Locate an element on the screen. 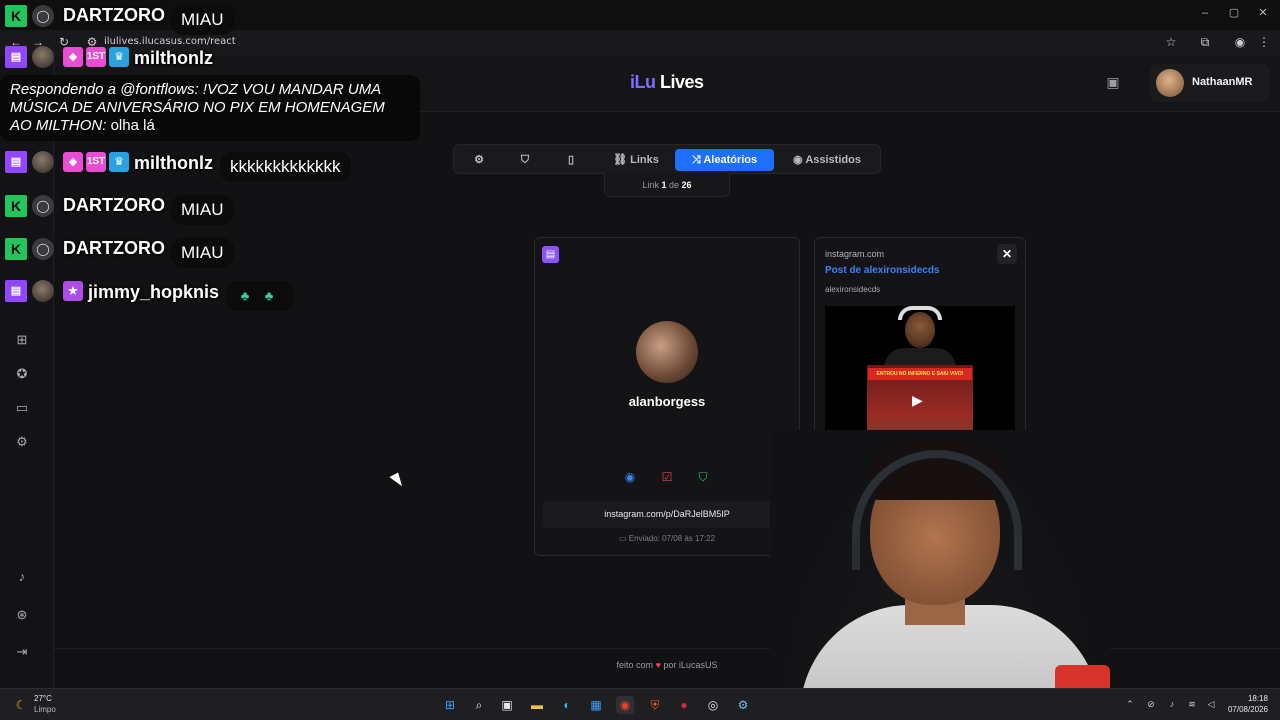 This screenshot has height=720, width=1280. sent-timestamp-text: Enviado: 07/08 às 17:22 is located at coordinates (672, 538).